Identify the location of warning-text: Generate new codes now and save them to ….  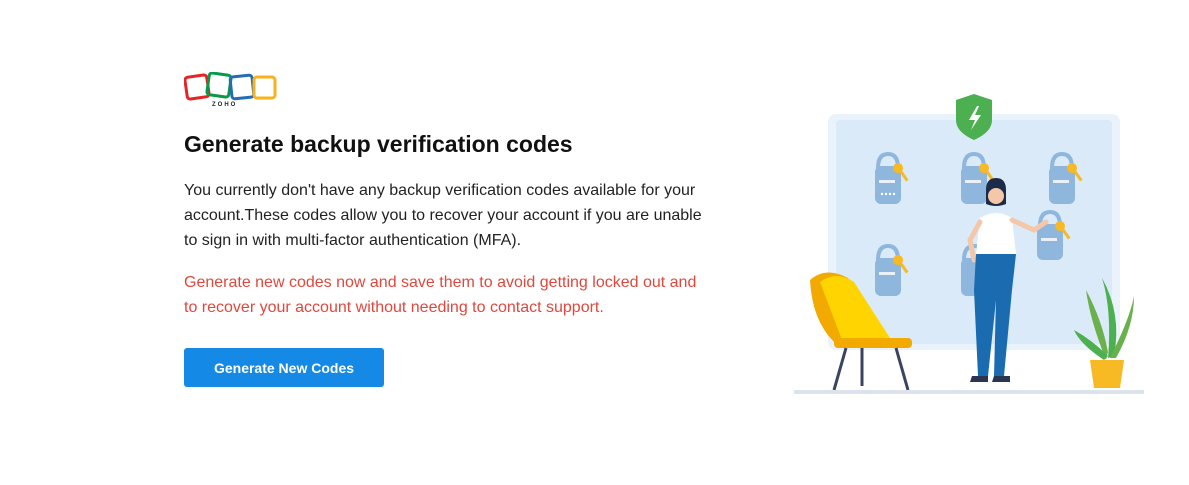
(440, 295).